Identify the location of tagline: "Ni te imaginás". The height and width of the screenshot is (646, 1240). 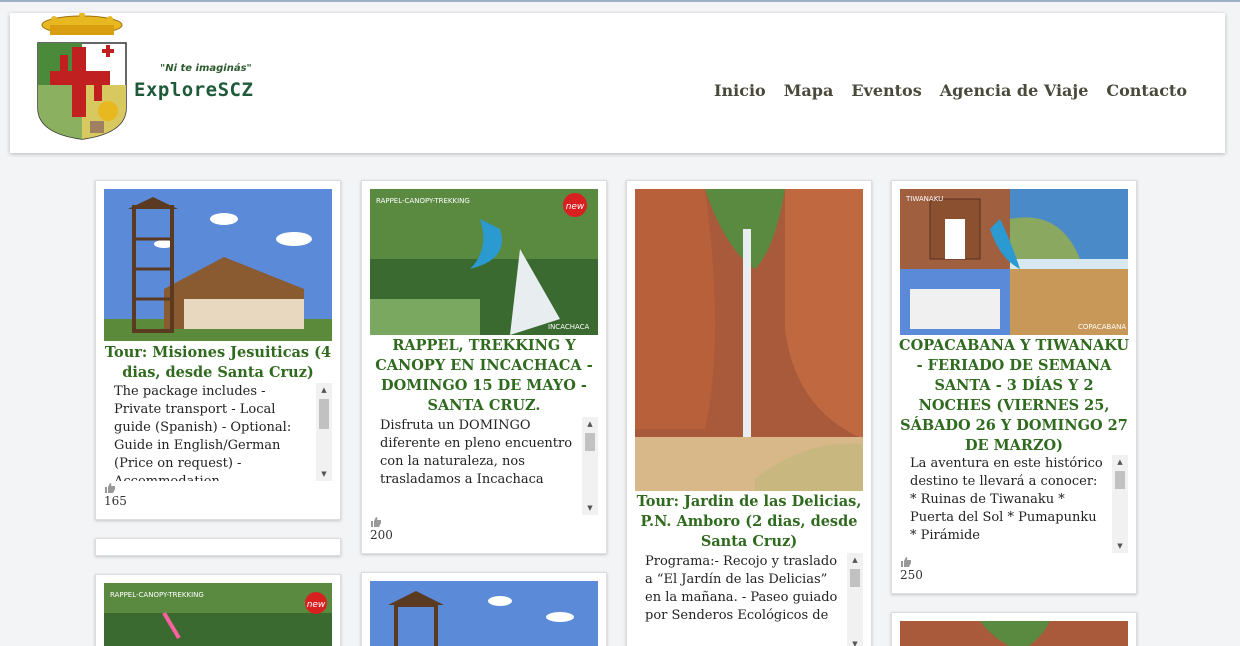
(206, 68).